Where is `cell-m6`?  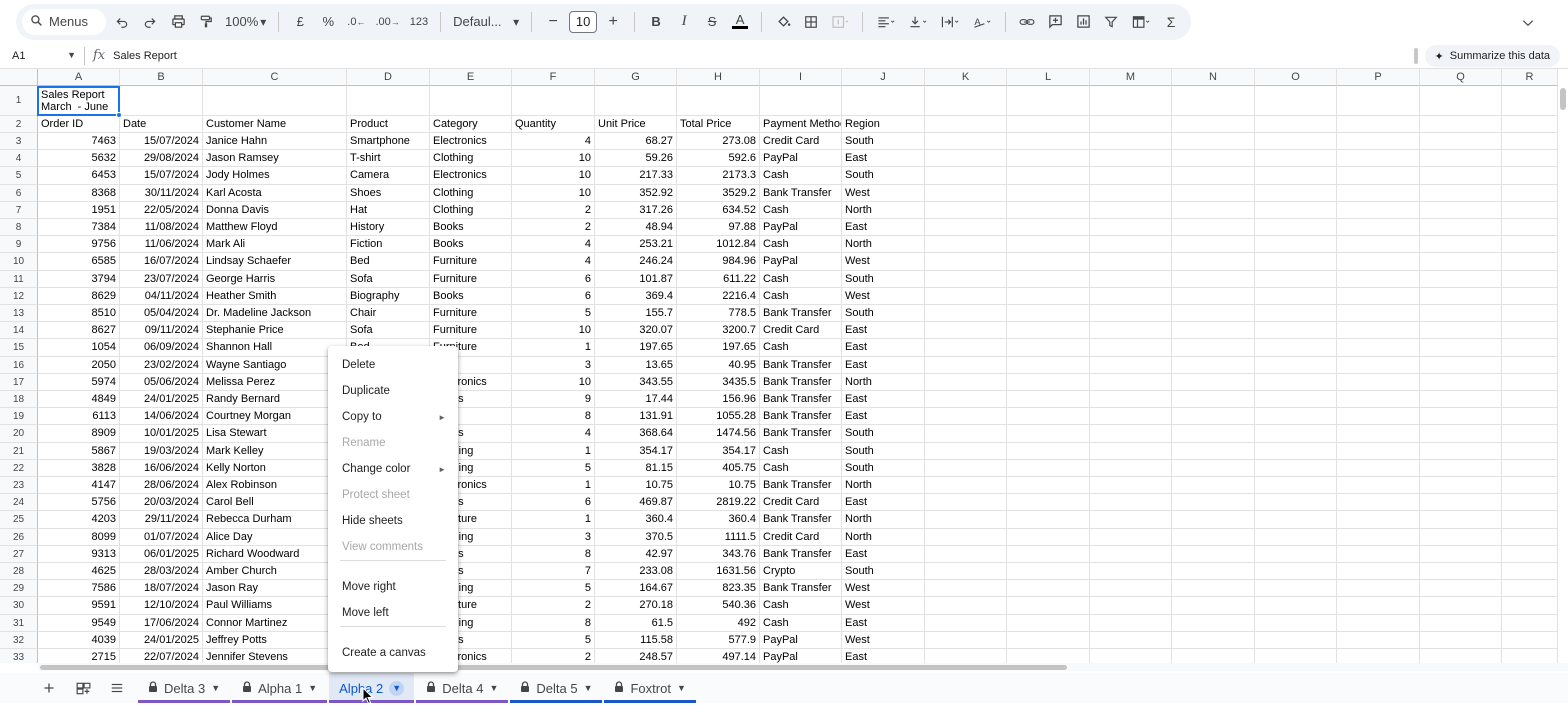 cell-m6 is located at coordinates (1131, 193).